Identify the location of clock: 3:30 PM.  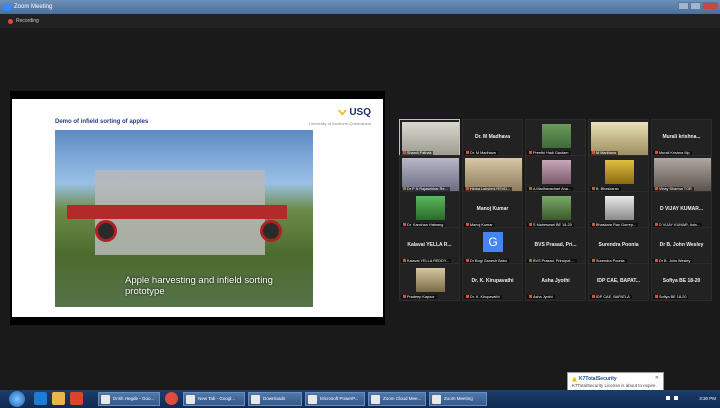
(707, 398).